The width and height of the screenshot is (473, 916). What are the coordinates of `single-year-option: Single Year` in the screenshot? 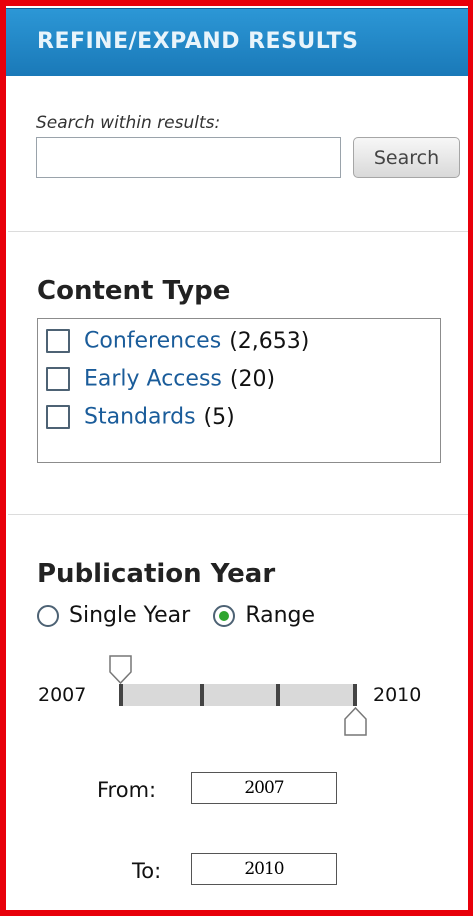 It's located at (113, 615).